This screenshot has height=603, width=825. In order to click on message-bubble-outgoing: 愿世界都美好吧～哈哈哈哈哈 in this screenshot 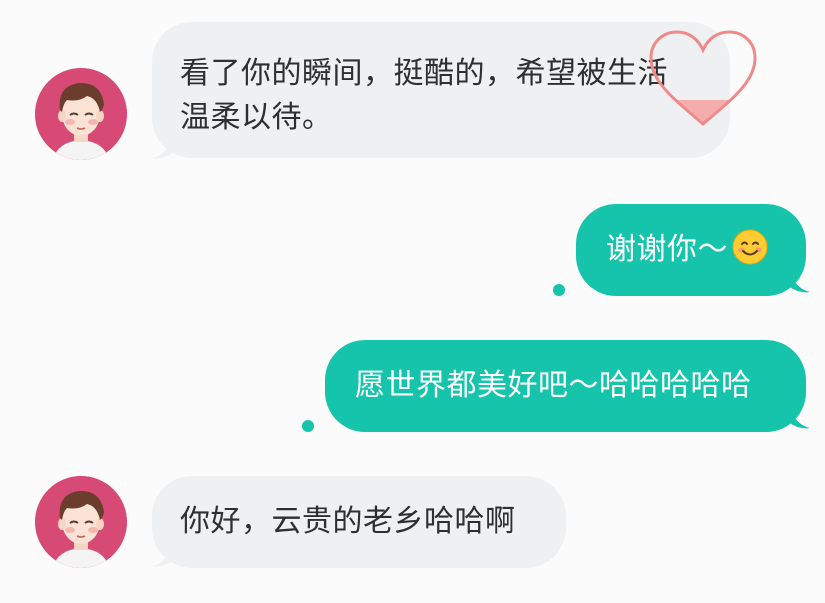, I will do `click(565, 386)`.